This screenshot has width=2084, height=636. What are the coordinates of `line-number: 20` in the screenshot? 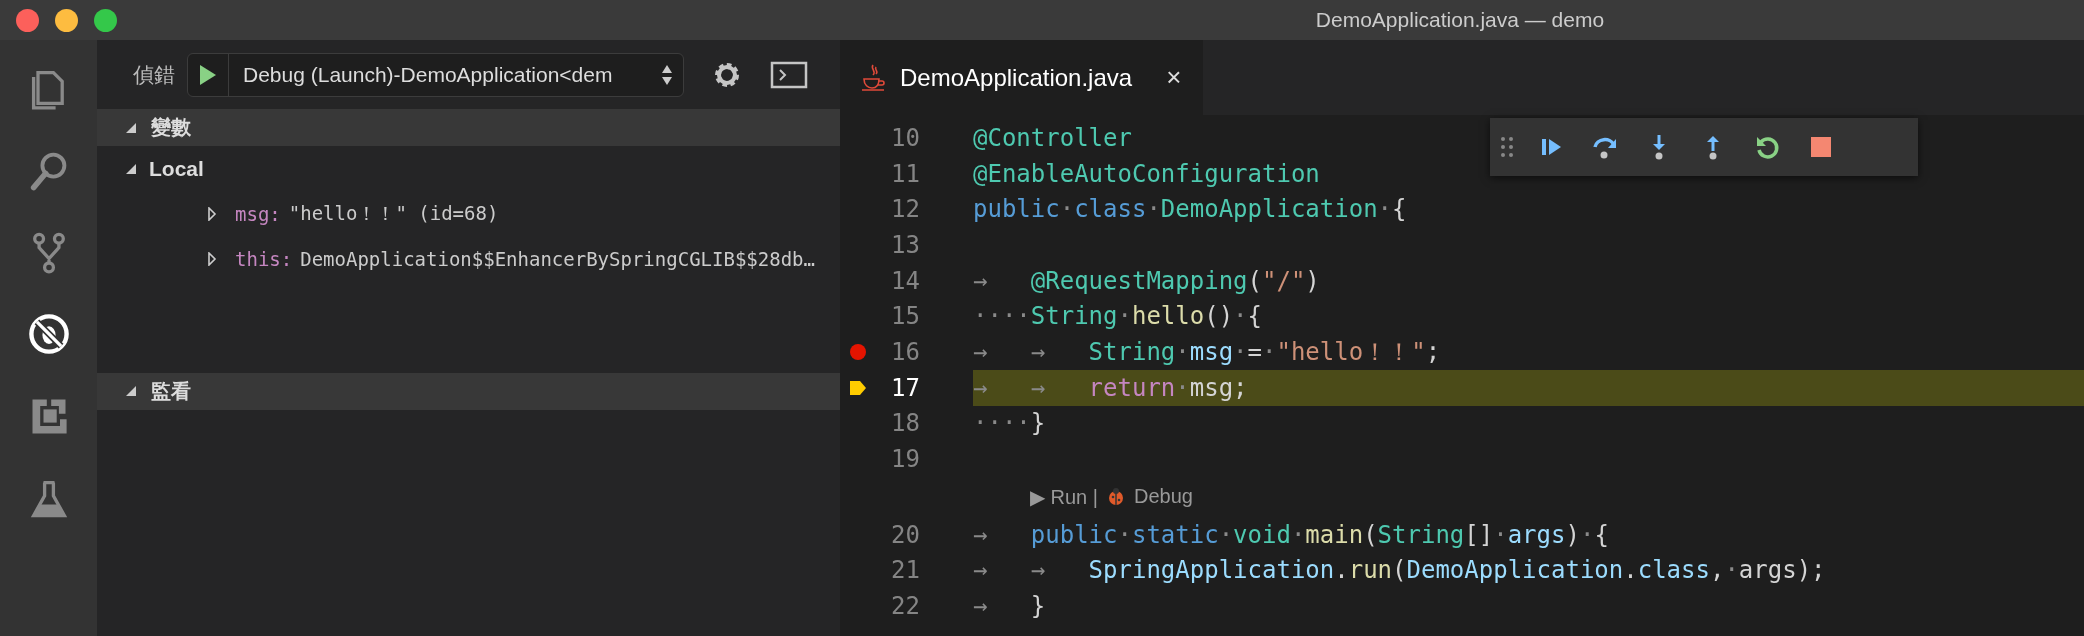 It's located at (905, 534).